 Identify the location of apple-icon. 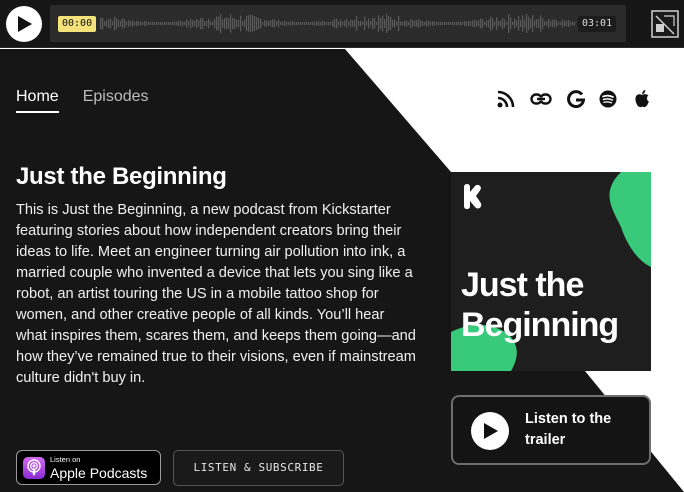
(643, 99).